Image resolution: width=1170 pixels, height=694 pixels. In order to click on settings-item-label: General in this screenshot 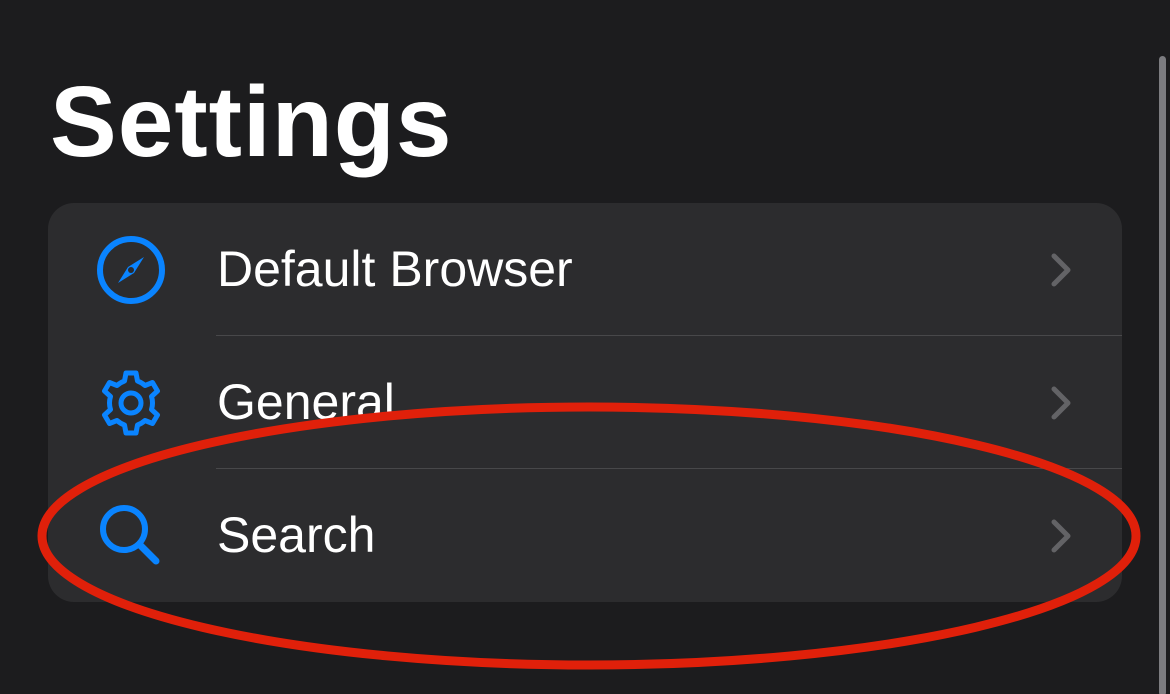, I will do `click(306, 402)`.